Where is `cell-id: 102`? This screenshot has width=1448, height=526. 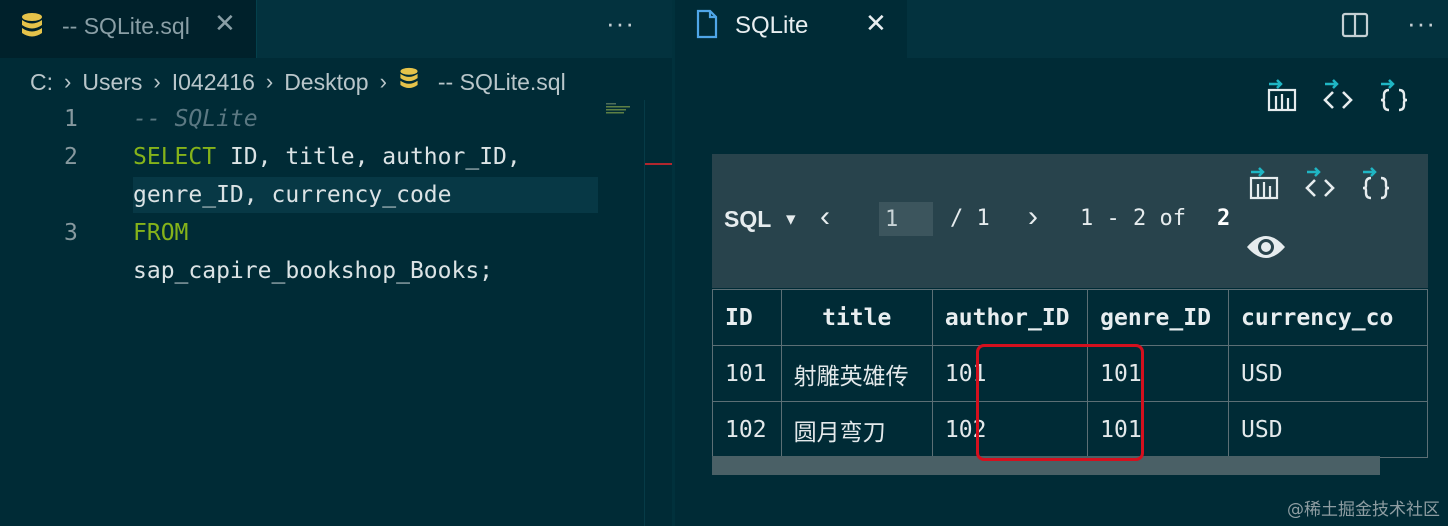 cell-id: 102 is located at coordinates (747, 429).